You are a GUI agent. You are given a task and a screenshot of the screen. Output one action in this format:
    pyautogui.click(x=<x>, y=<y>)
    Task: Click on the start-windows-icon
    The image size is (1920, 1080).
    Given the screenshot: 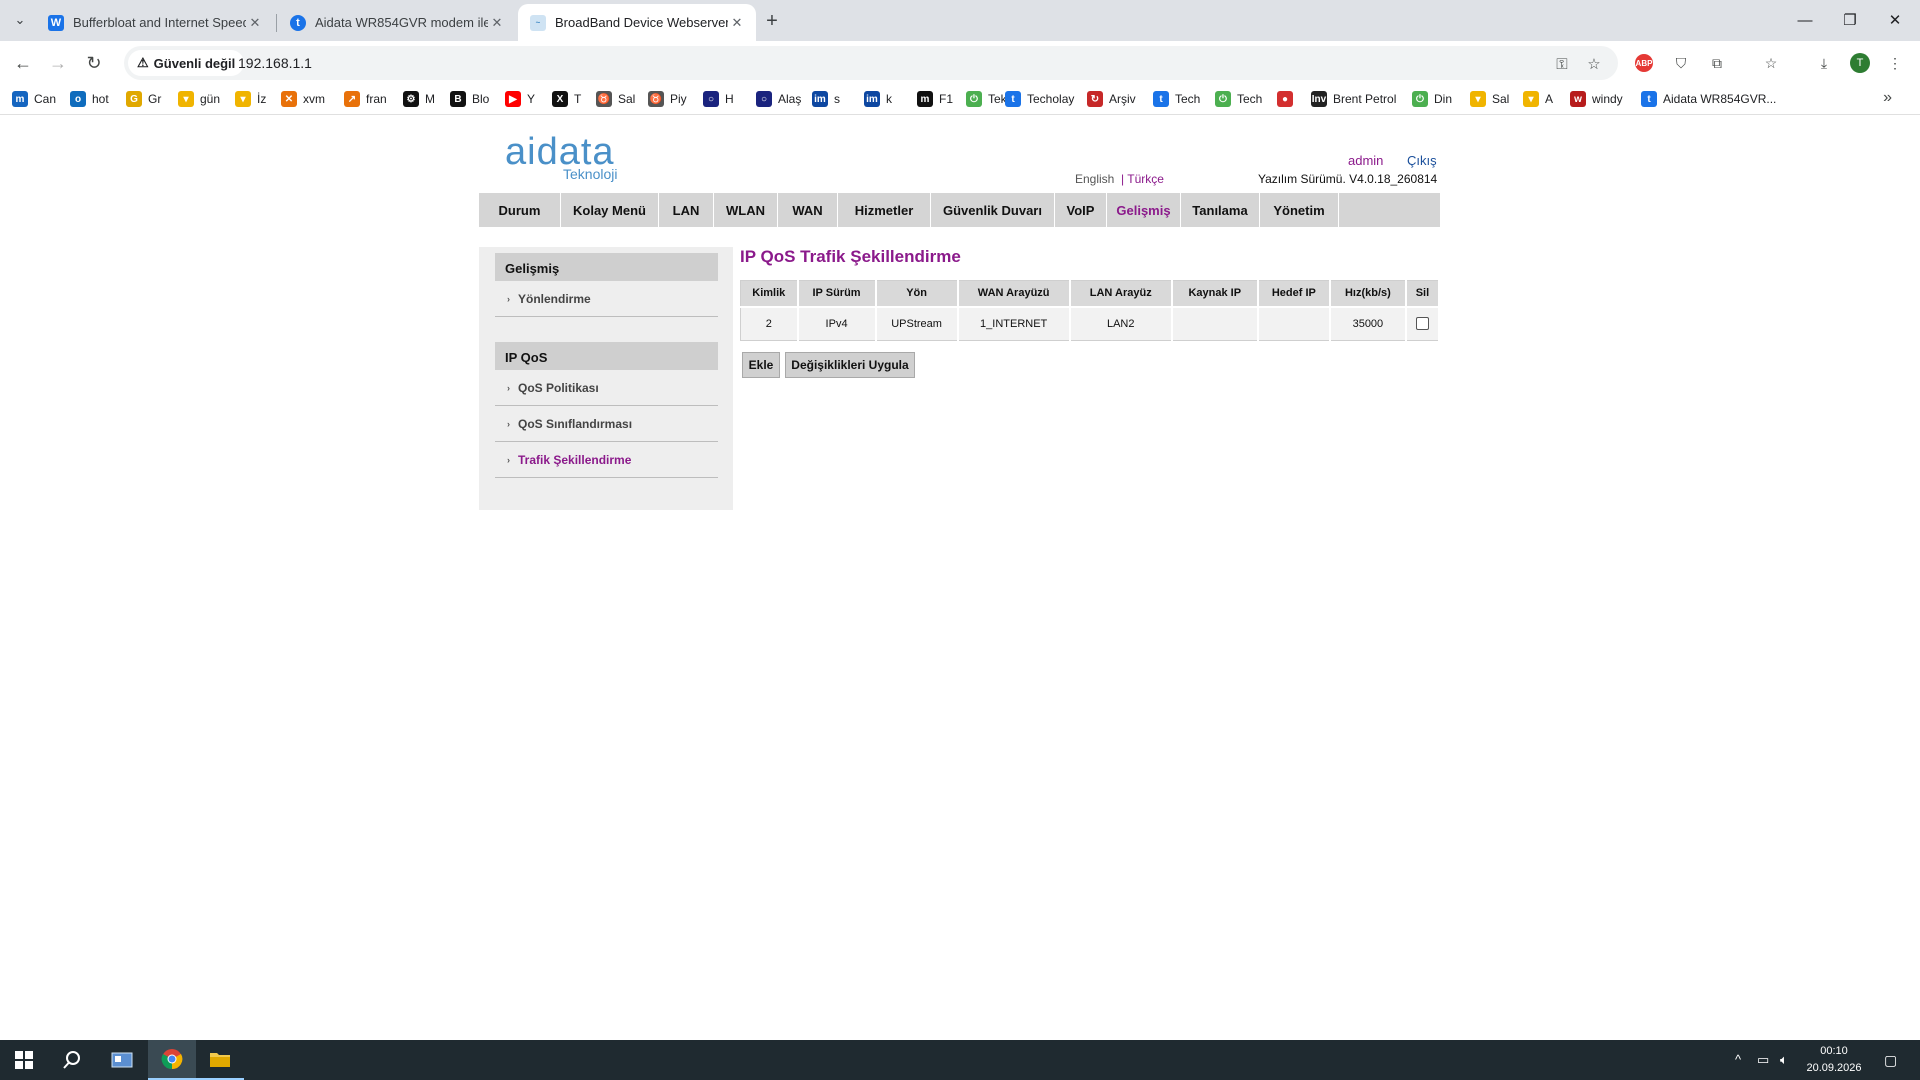 What is the action you would take?
    pyautogui.click(x=24, y=1060)
    